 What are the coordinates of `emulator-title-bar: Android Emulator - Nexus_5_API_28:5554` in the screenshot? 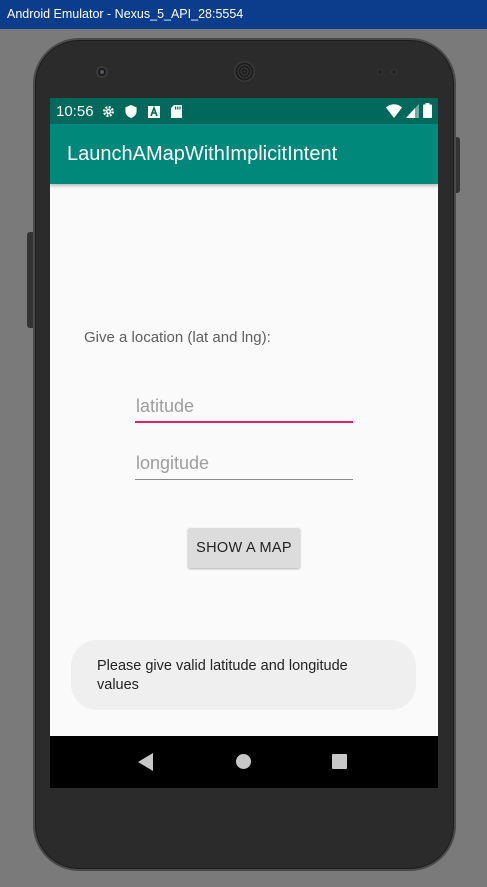 It's located at (243, 14).